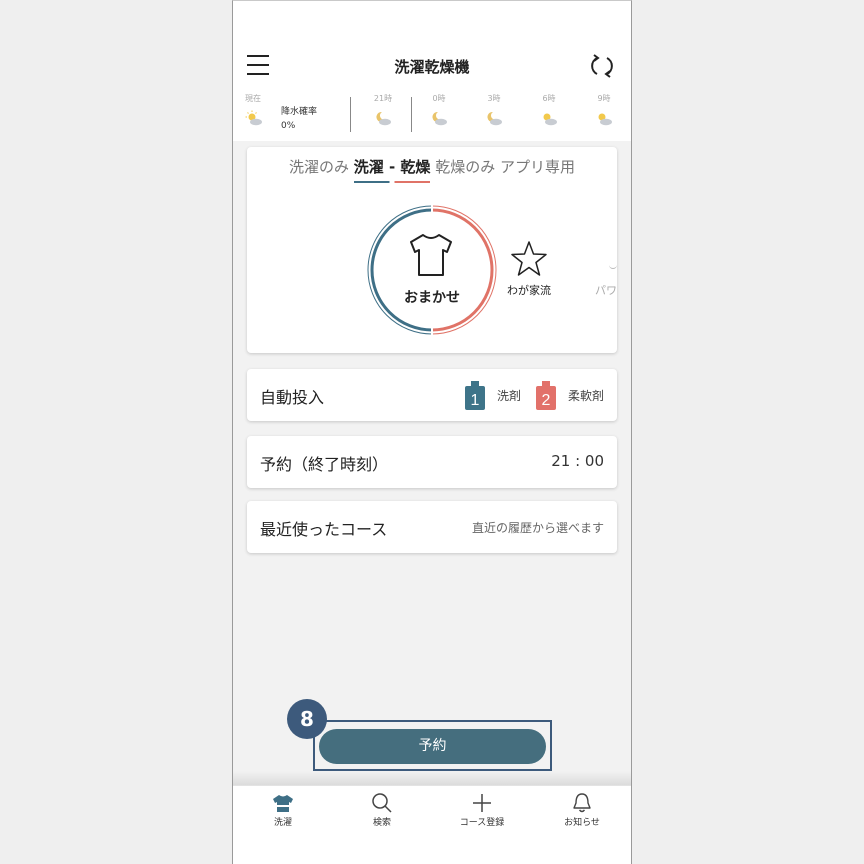  Describe the element at coordinates (324, 464) in the screenshot. I see `reservation-label: 予約（終了時刻）` at that location.